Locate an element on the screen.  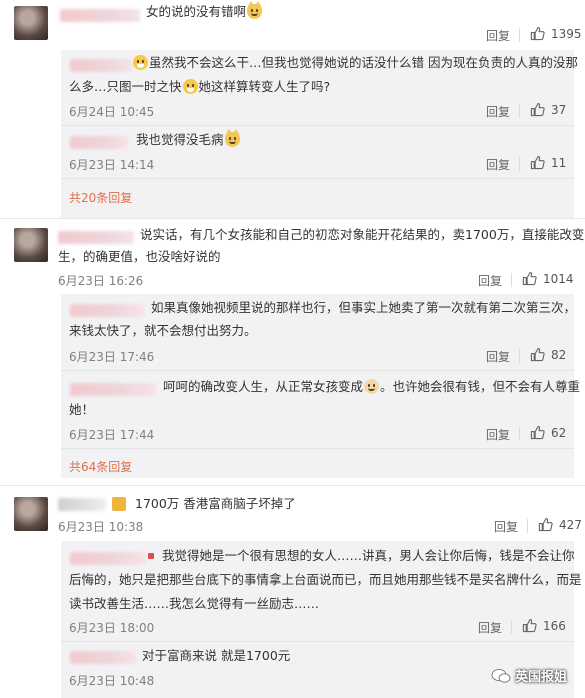
like-button: 1395 is located at coordinates (556, 33).